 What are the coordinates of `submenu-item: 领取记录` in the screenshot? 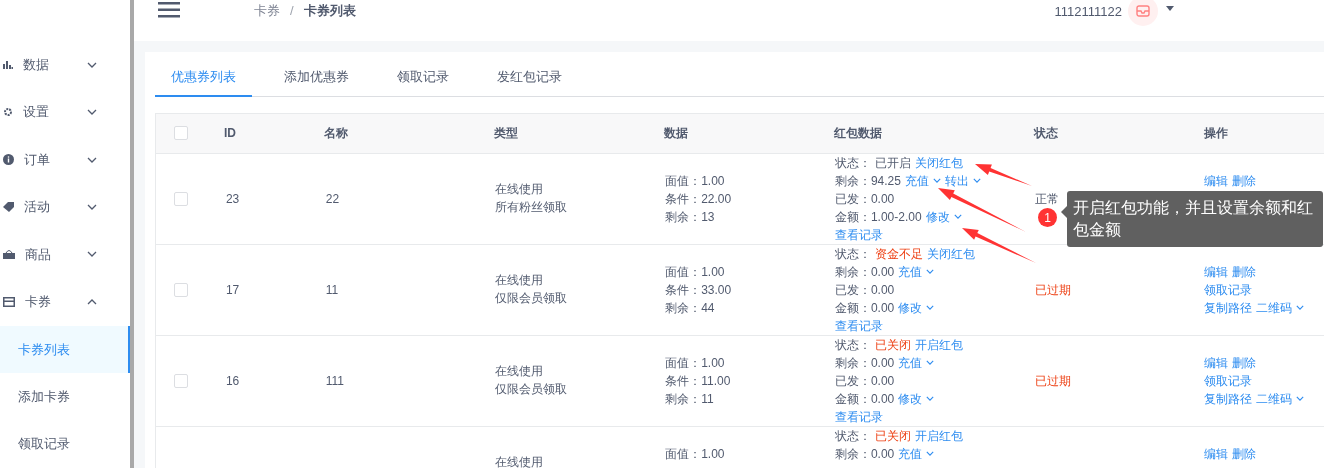 It's located at (65, 444).